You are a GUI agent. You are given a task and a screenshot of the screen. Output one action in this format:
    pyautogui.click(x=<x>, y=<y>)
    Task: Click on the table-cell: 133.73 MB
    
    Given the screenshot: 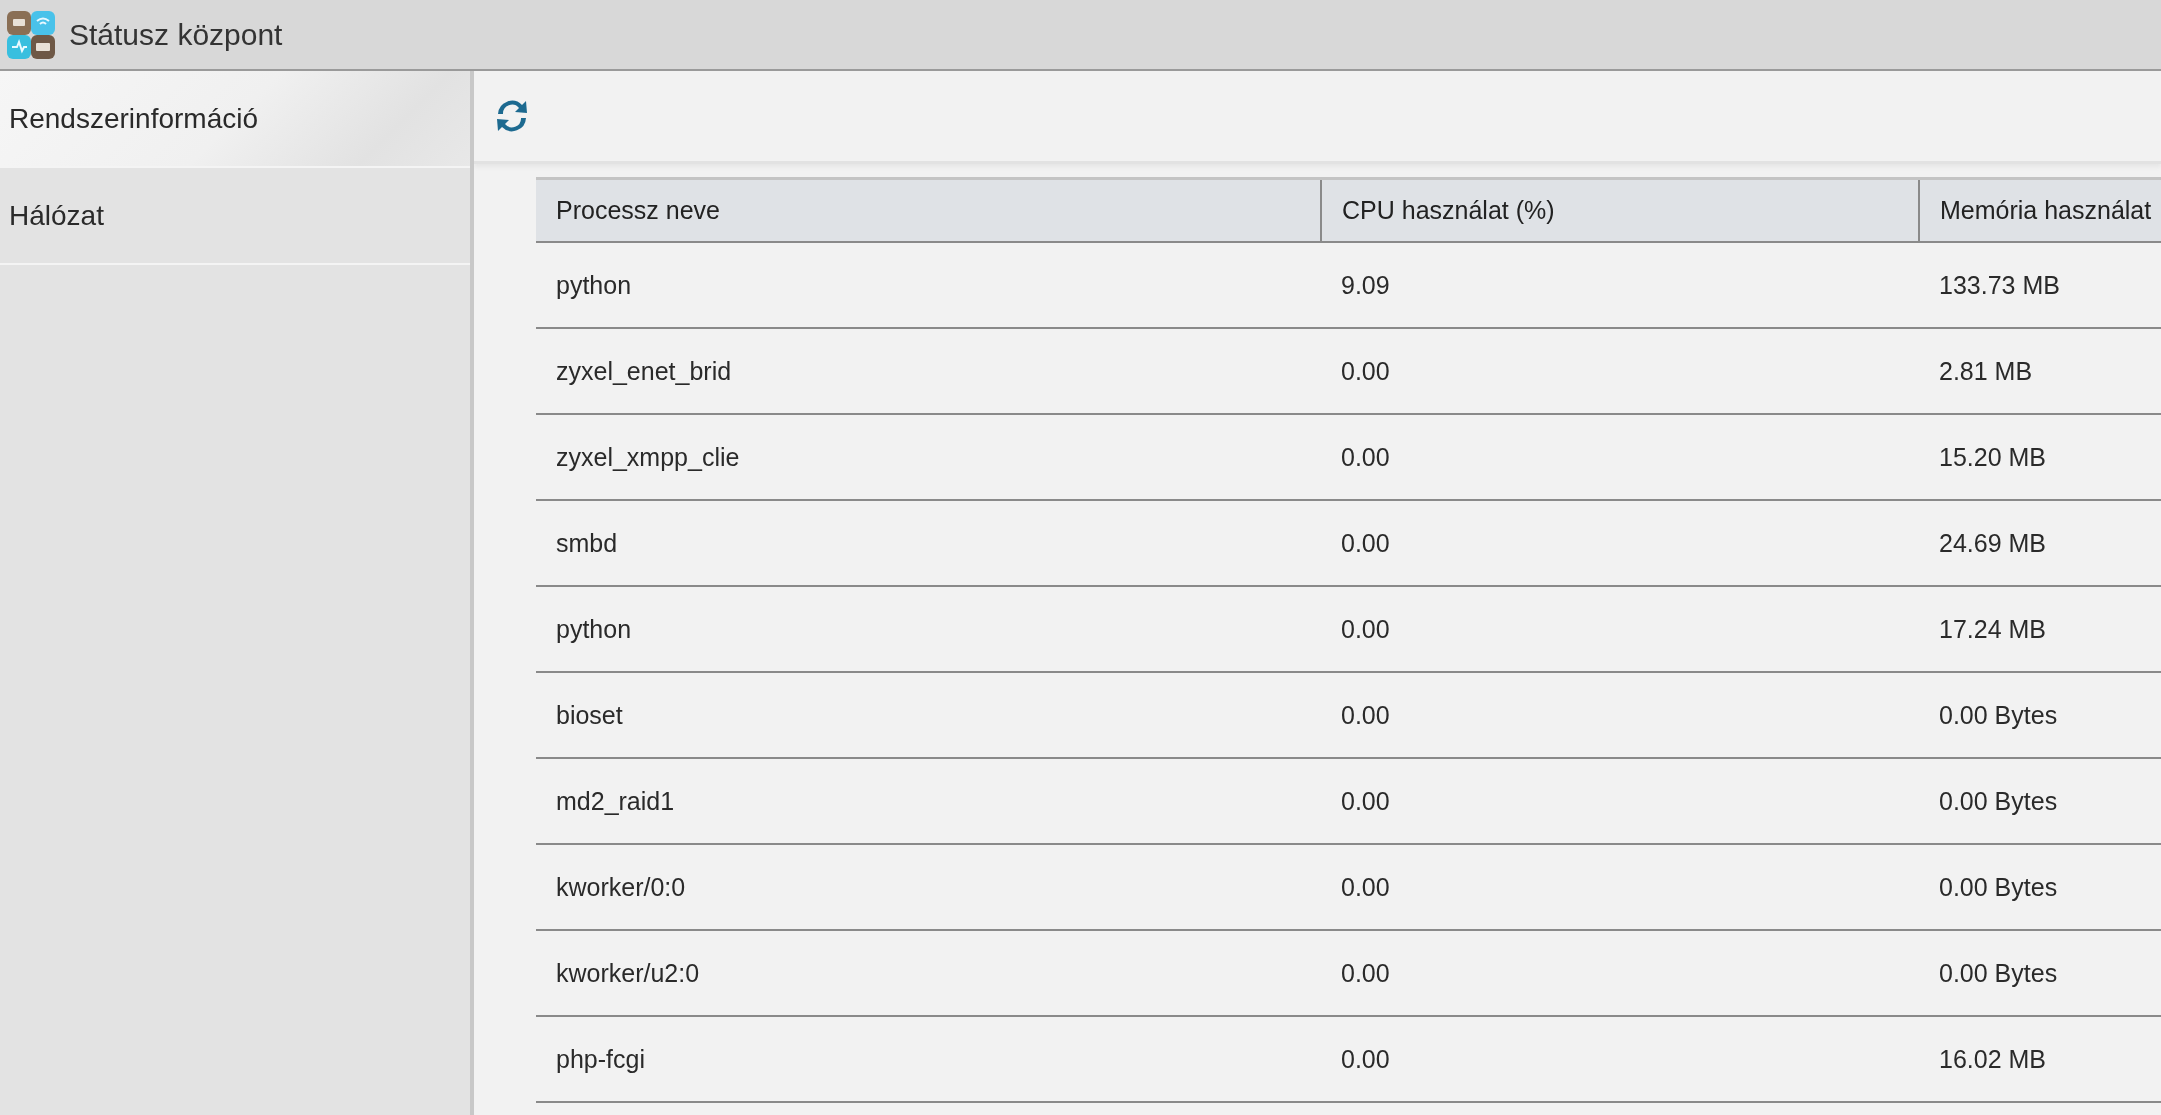 What is the action you would take?
    pyautogui.click(x=2040, y=285)
    